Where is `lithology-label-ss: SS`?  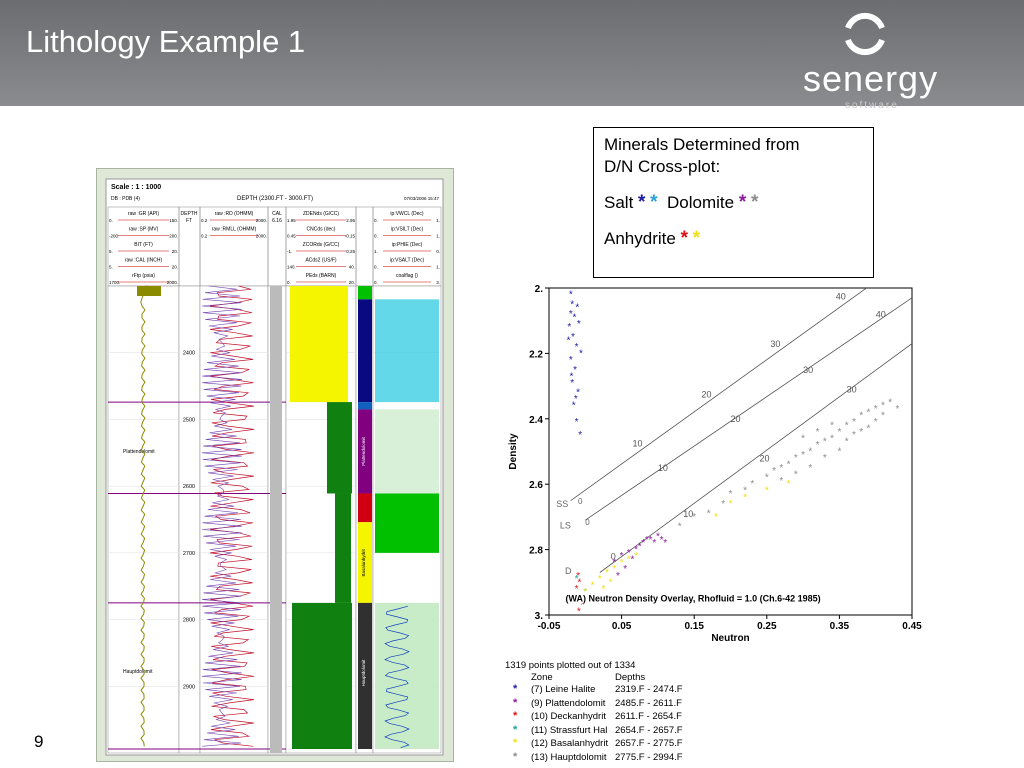
lithology-label-ss: SS is located at coordinates (562, 504).